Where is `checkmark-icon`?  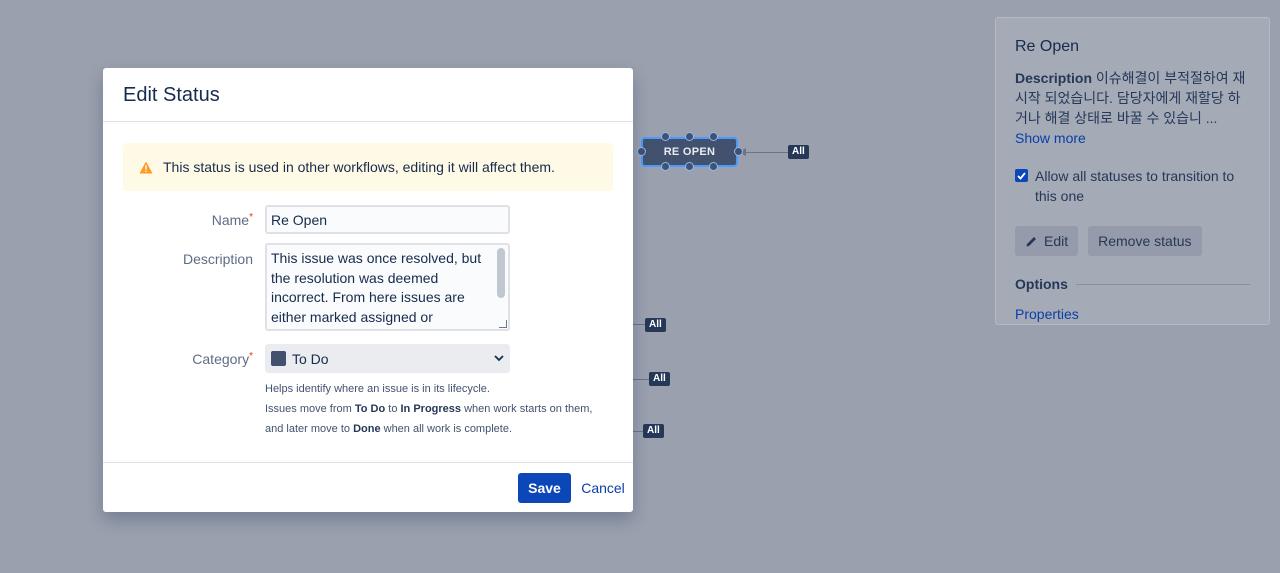 checkmark-icon is located at coordinates (1021, 175).